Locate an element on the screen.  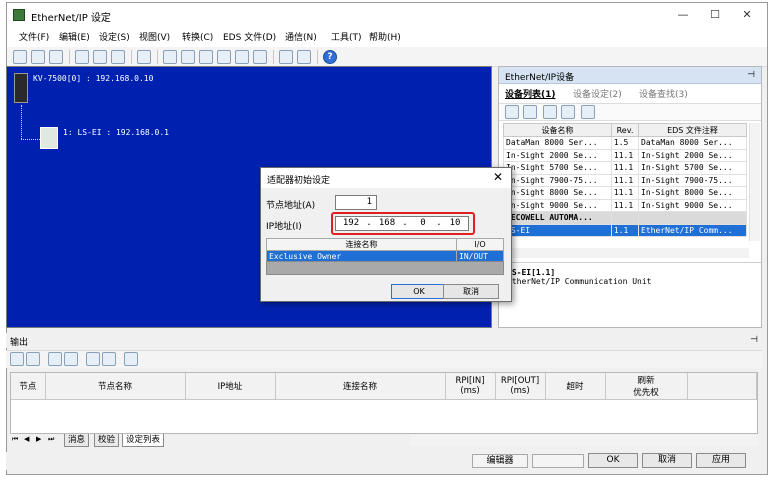
column-header-device-name: 设备名称 is located at coordinates (557, 130).